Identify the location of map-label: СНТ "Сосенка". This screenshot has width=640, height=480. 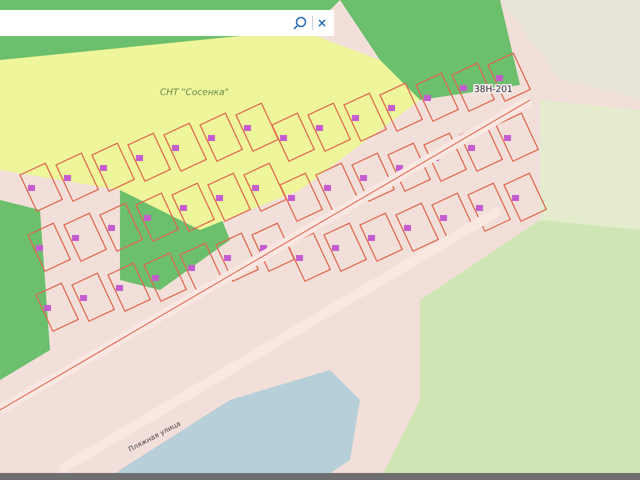
(194, 93).